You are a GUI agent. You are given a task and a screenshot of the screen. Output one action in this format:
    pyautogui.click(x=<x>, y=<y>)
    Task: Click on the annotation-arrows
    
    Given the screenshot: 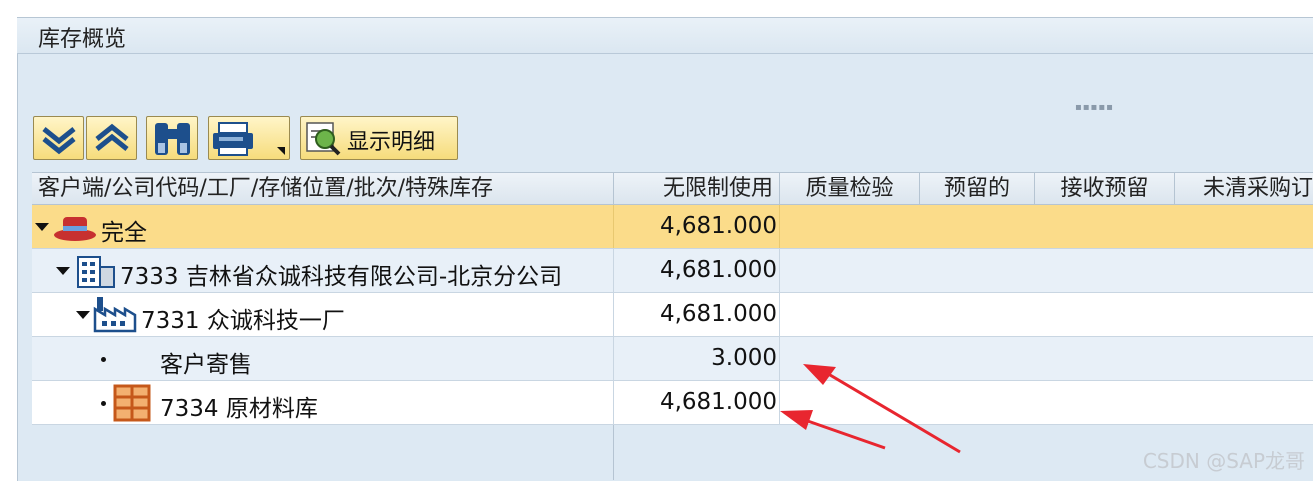 What is the action you would take?
    pyautogui.click(x=870, y=409)
    